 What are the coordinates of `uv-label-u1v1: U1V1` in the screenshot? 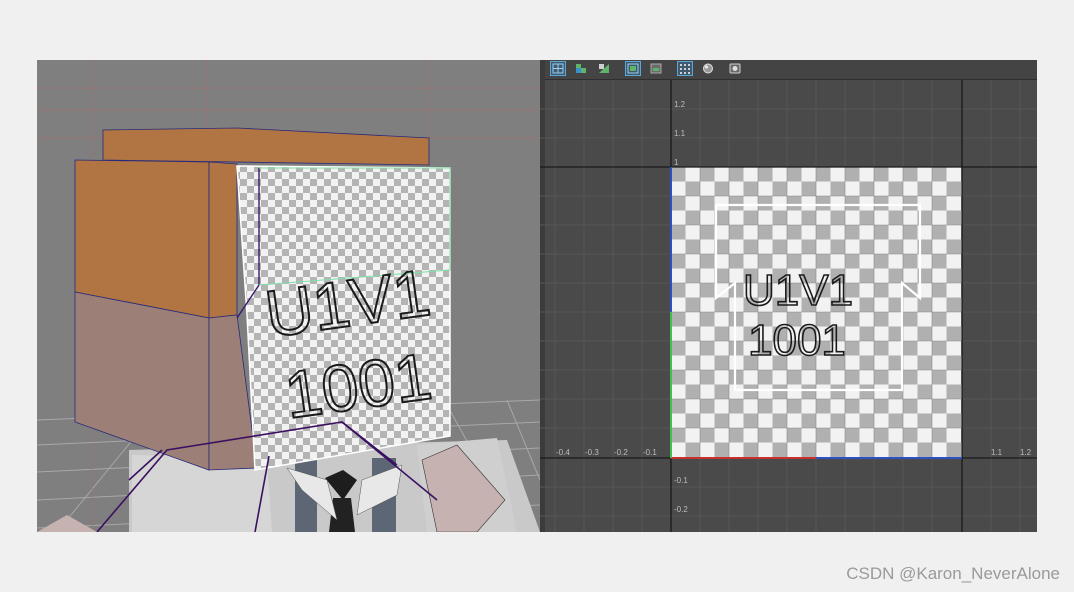 It's located at (798, 290).